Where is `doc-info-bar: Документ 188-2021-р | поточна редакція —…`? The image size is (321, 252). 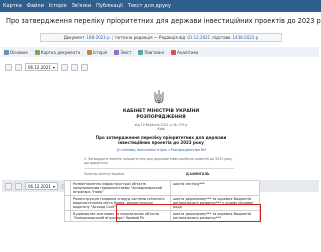 doc-info-bar: Документ 188-2021-р | поточна редакція —… is located at coordinates (161, 37).